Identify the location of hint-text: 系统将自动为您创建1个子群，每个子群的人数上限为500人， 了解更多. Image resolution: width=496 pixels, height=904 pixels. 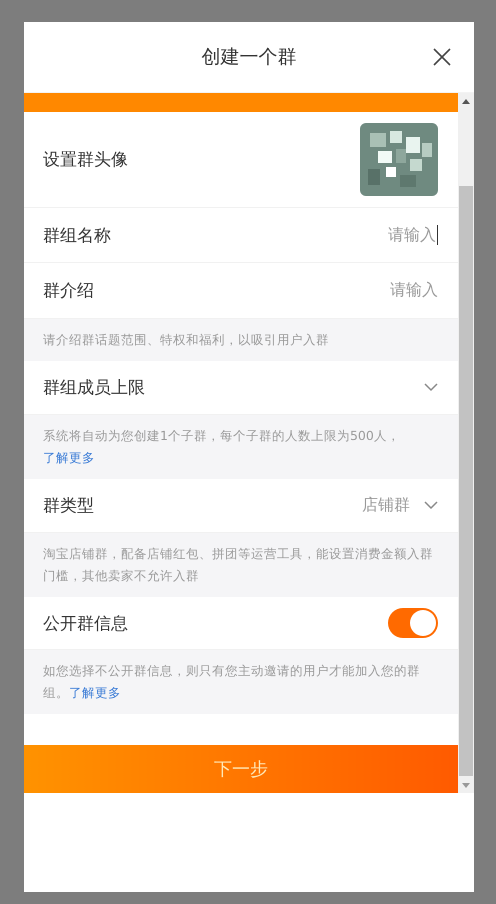
(222, 447).